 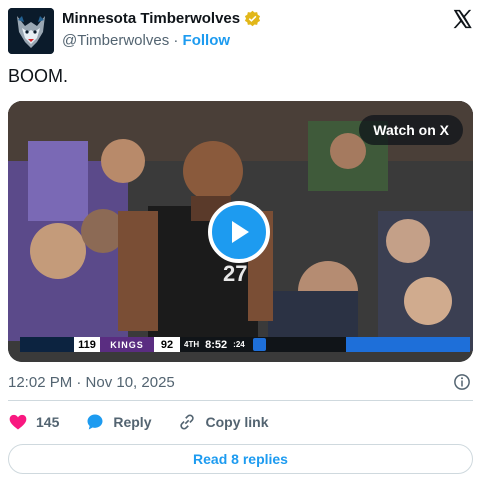 I want to click on handle-row: @Timberwolves · Follow, so click(x=146, y=40).